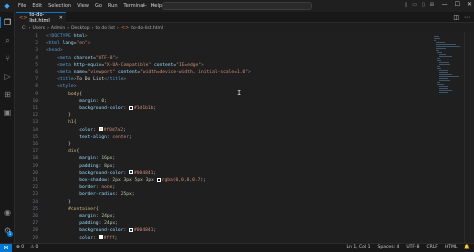 This screenshot has width=474, height=252. I want to click on forward-arrow-icon: →, so click(153, 5).